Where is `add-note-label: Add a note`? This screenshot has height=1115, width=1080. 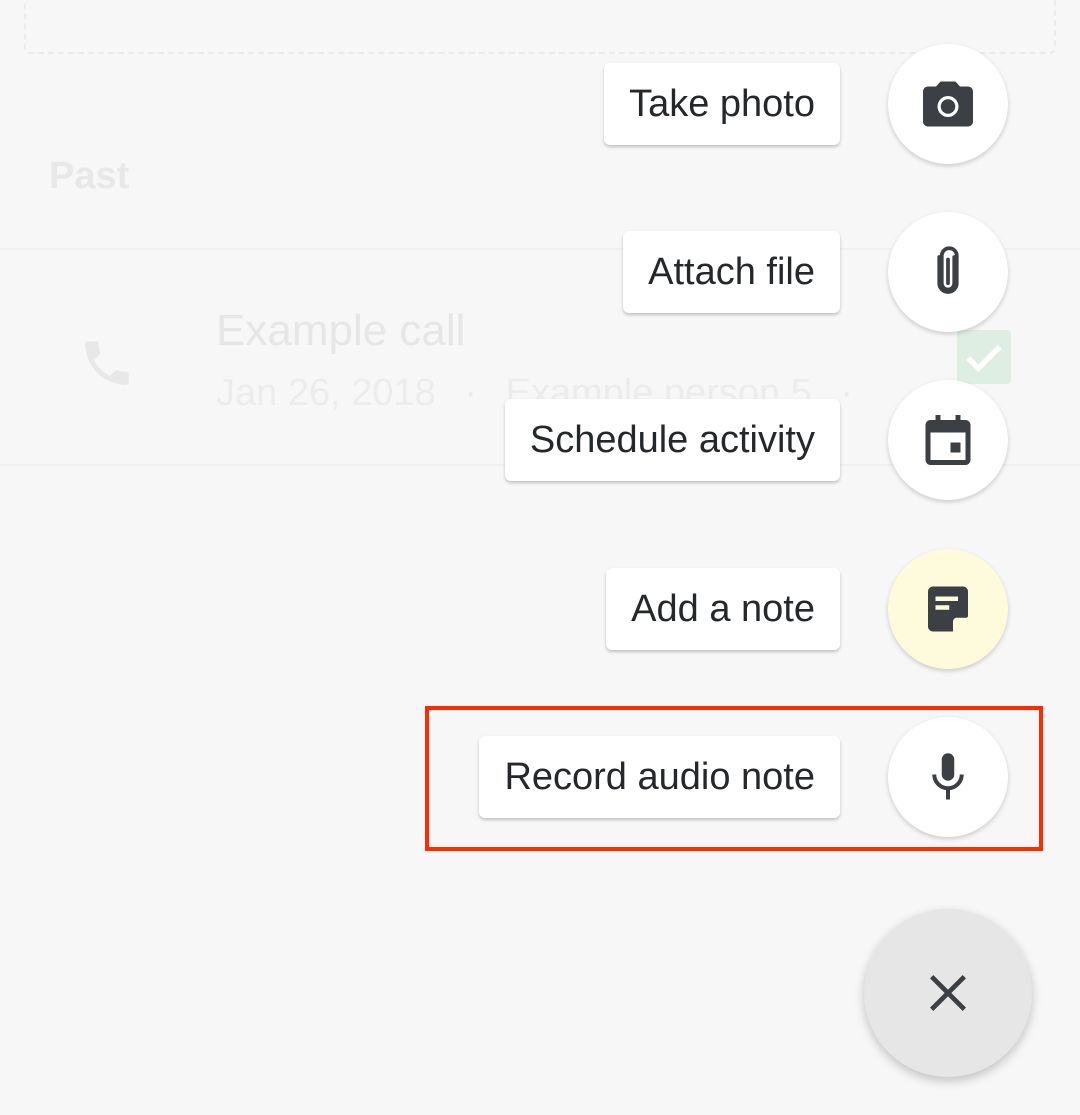 add-note-label: Add a note is located at coordinates (723, 609).